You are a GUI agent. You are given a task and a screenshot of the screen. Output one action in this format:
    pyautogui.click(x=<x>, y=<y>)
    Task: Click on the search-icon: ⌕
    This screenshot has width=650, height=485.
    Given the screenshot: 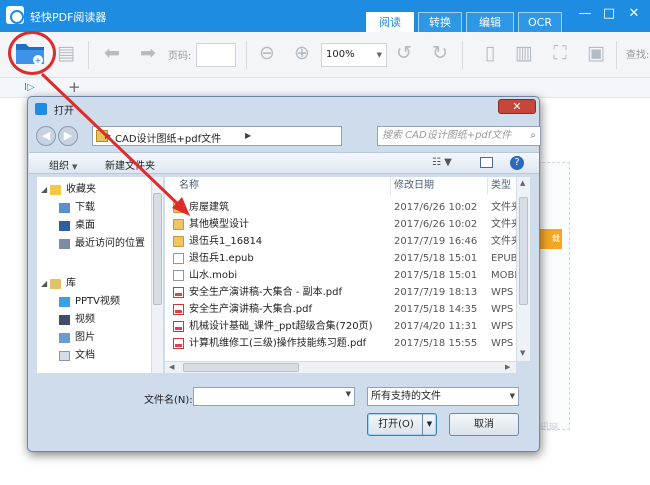 What is the action you would take?
    pyautogui.click(x=533, y=136)
    